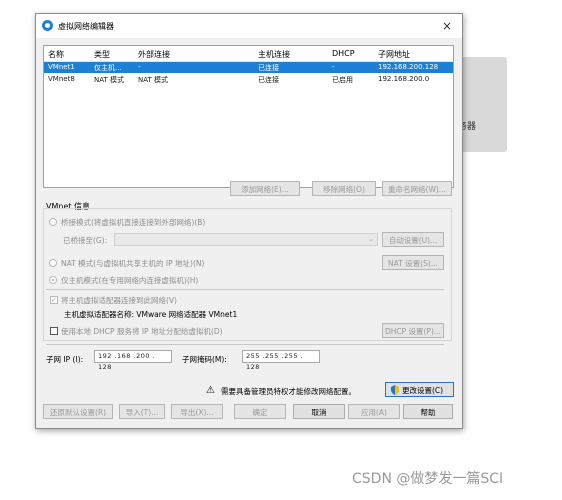 The height and width of the screenshot is (500, 562). I want to click on column-header-name: 名称, so click(56, 54).